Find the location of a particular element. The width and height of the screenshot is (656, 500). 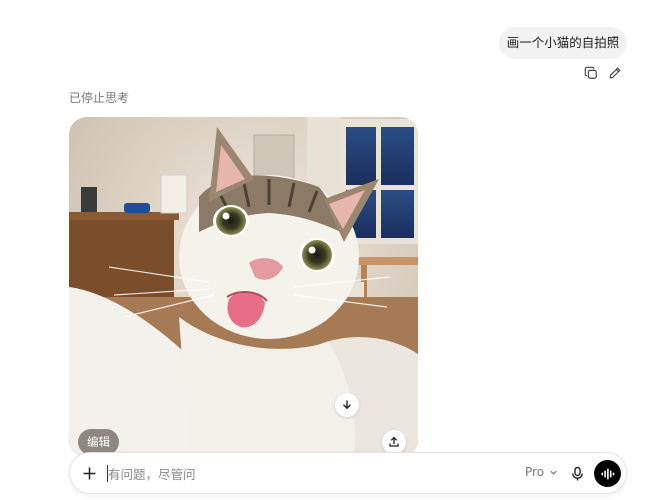

model-selector: Pro is located at coordinates (541, 472).